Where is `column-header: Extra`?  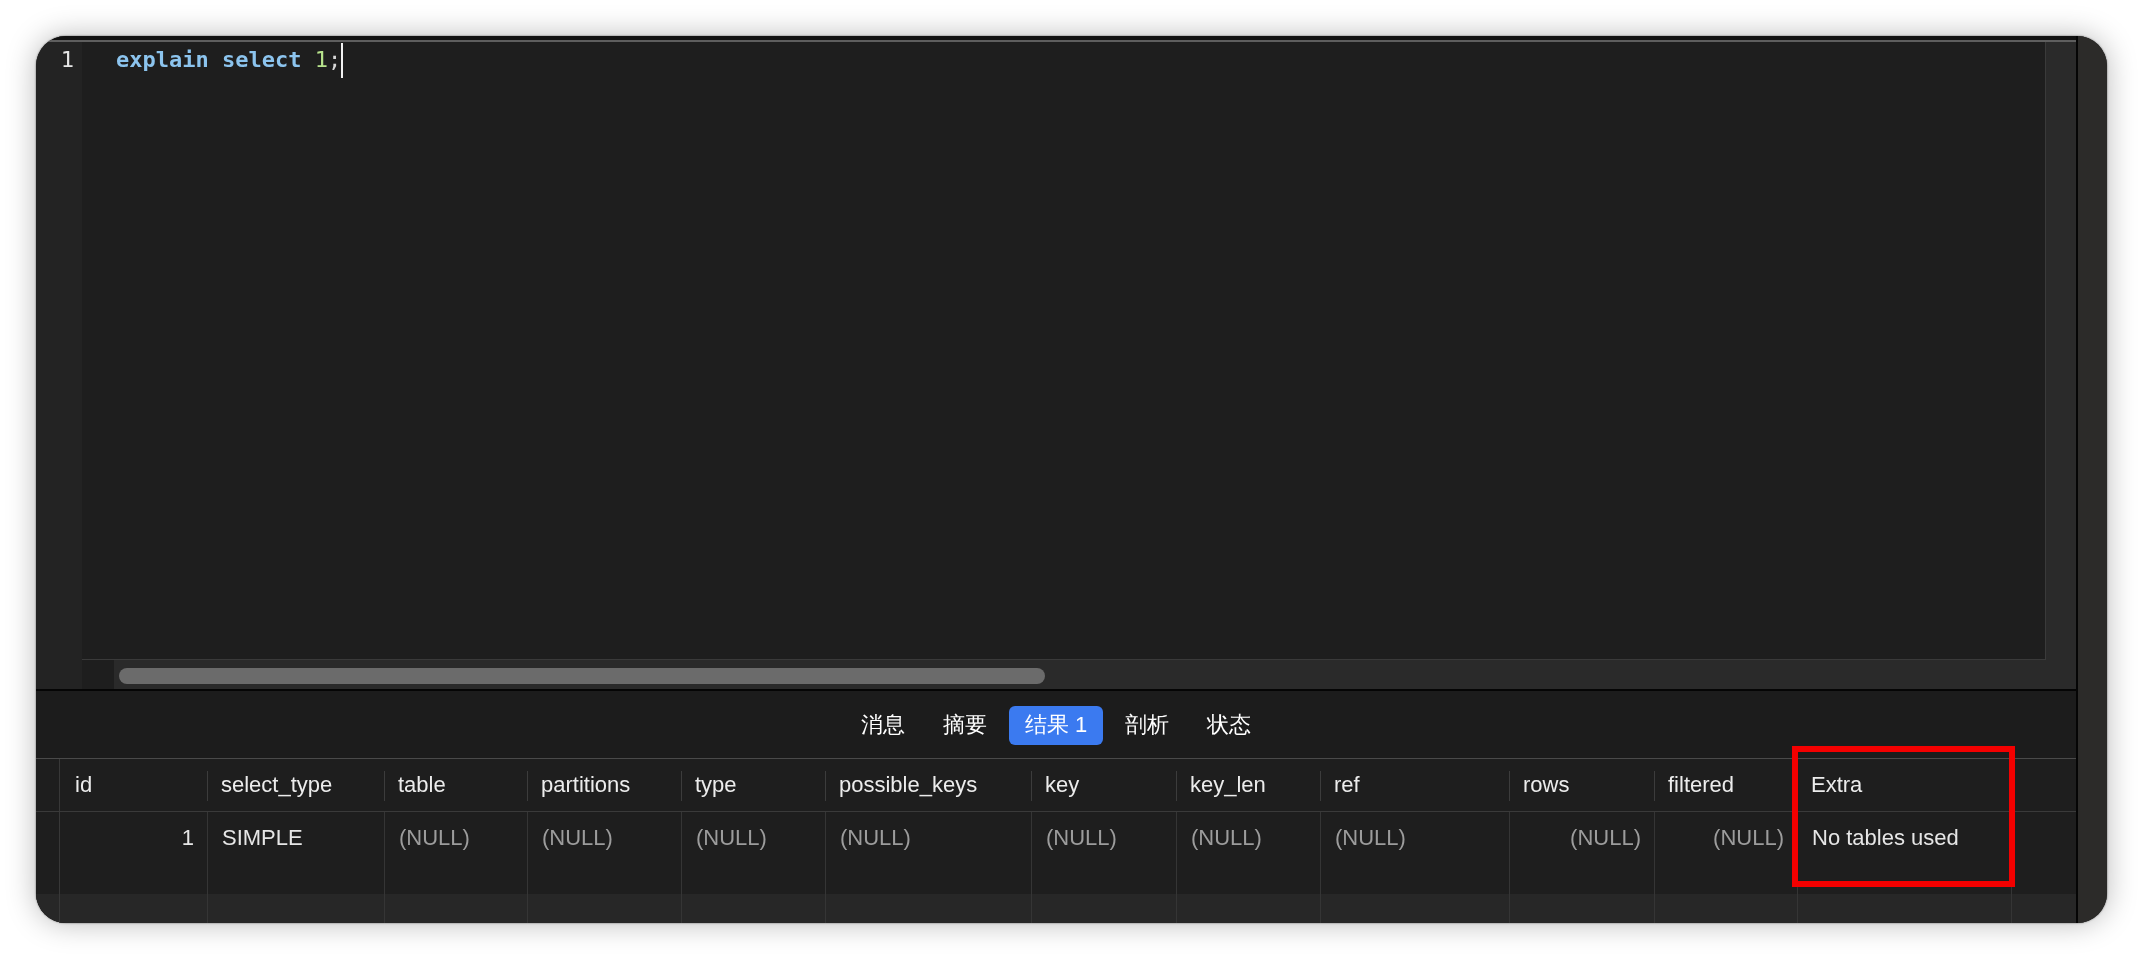
column-header: Extra is located at coordinates (1904, 785).